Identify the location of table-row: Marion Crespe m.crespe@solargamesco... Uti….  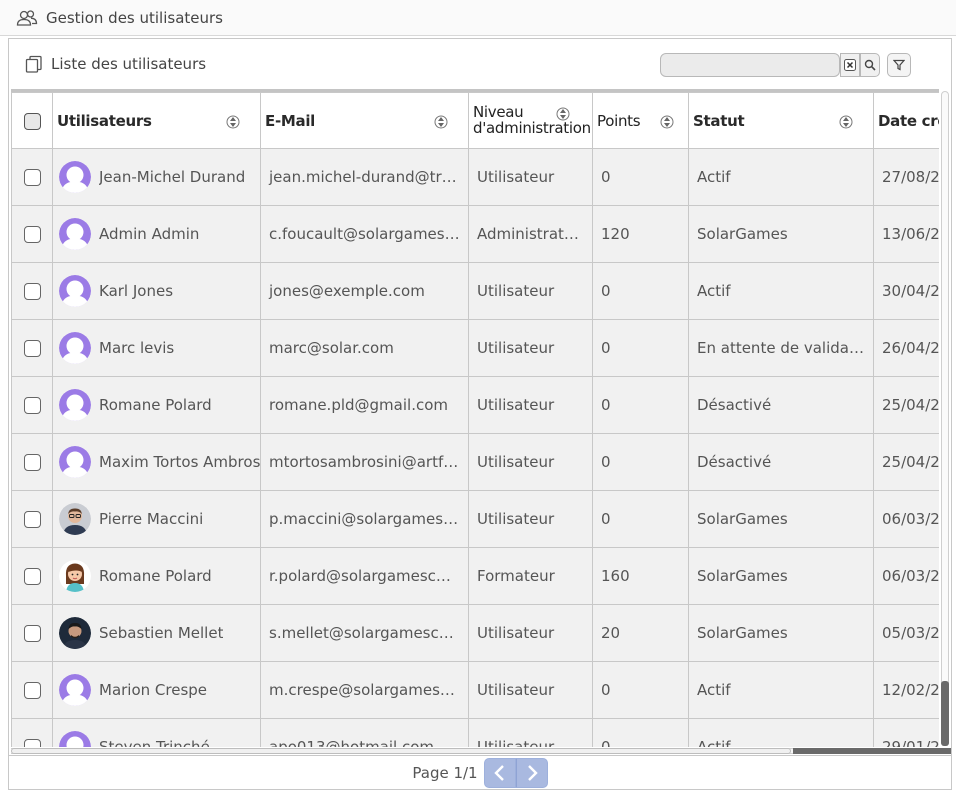
(475, 690).